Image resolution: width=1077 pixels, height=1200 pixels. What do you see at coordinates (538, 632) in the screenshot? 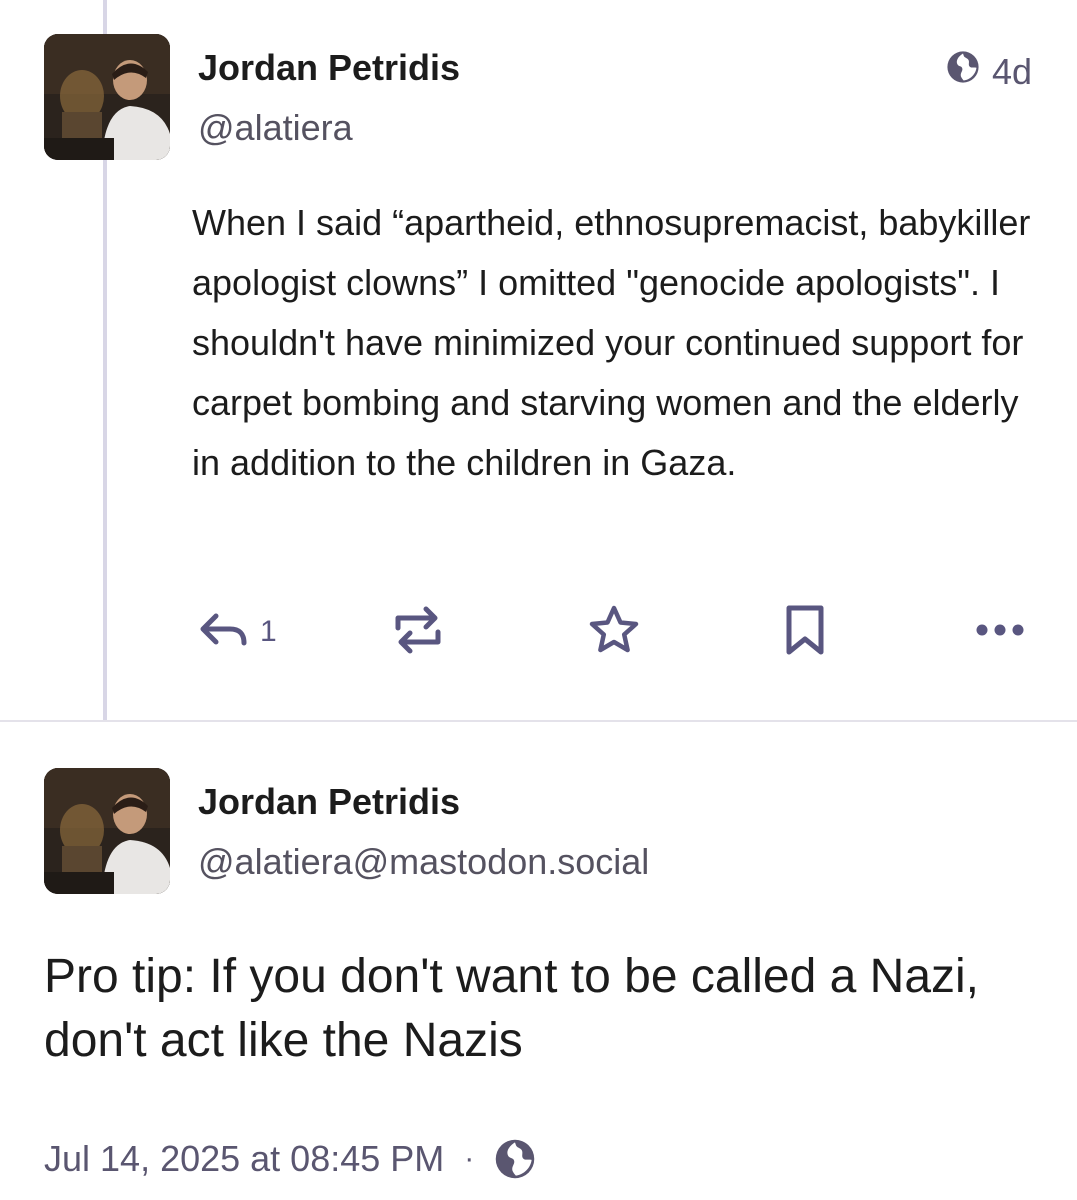
I see `post-action-bar: 1` at bounding box center [538, 632].